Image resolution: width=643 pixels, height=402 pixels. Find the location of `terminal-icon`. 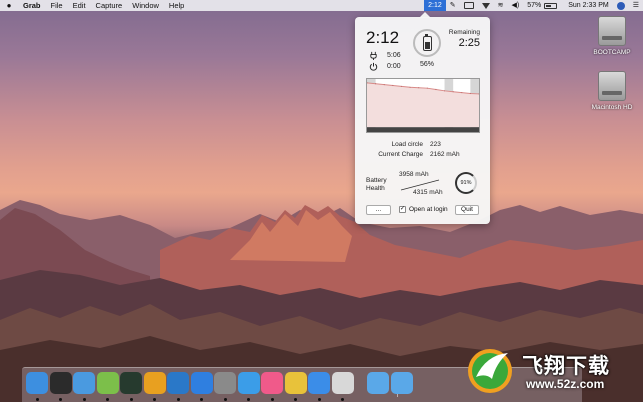

terminal-icon is located at coordinates (60, 383).